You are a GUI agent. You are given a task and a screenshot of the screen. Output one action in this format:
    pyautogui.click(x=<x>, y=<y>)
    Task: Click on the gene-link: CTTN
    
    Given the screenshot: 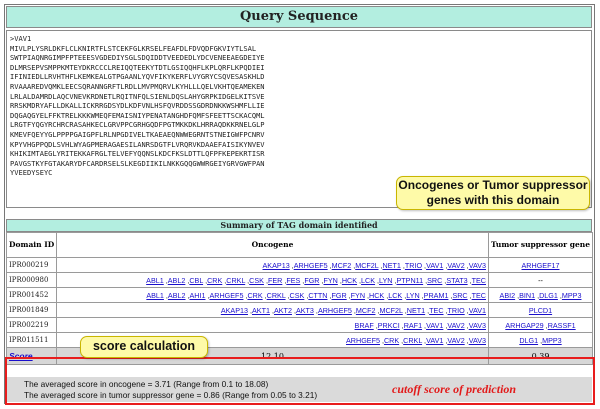 What is the action you would take?
    pyautogui.click(x=317, y=295)
    